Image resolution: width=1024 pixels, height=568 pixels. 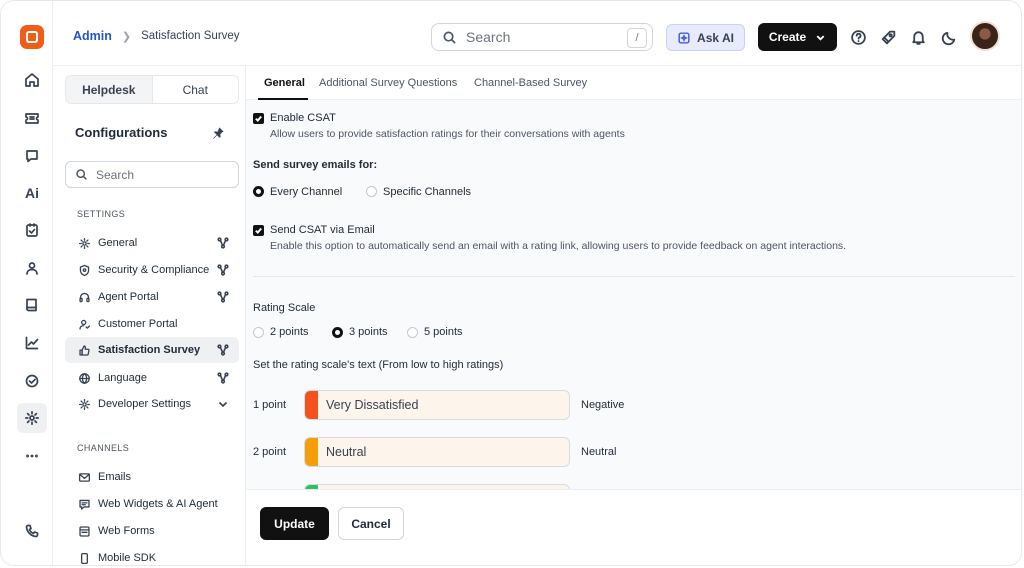 What do you see at coordinates (488, 37) in the screenshot?
I see `search-placeholder: Search` at bounding box center [488, 37].